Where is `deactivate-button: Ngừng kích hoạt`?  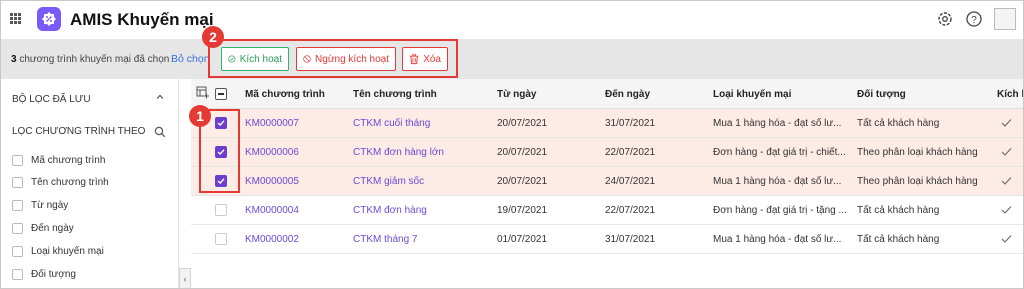
deactivate-button: Ngừng kích hoạt is located at coordinates (346, 59).